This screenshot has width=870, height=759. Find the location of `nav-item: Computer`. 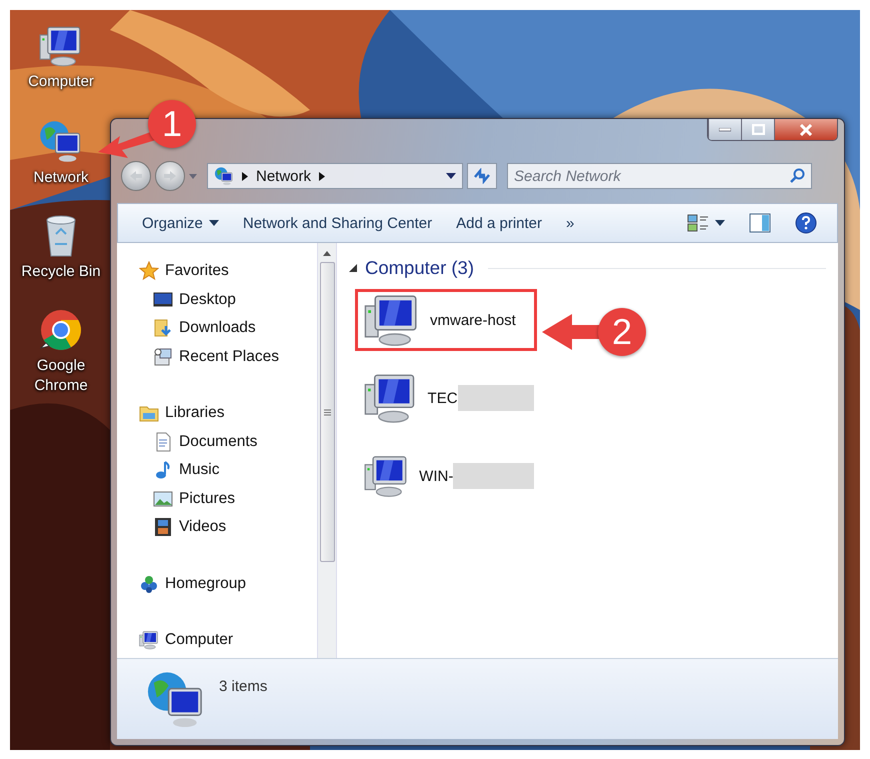

nav-item: Computer is located at coordinates (228, 640).